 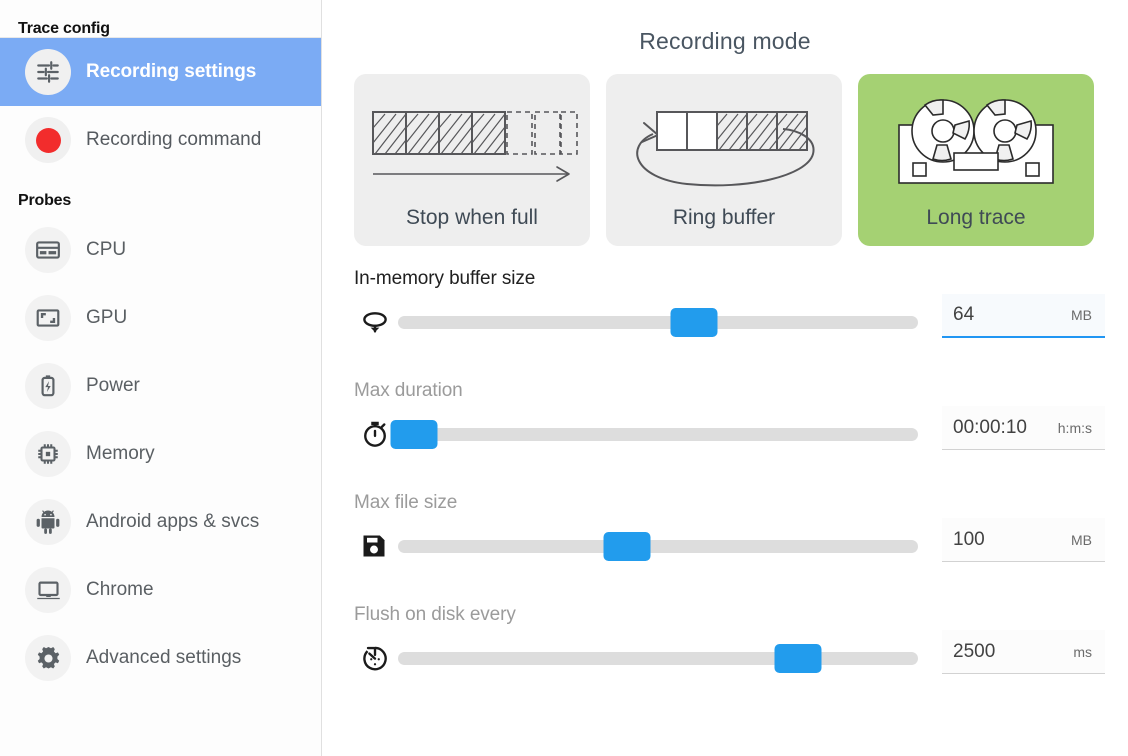 What do you see at coordinates (173, 521) in the screenshot?
I see `probe-label: Android apps & svcs` at bounding box center [173, 521].